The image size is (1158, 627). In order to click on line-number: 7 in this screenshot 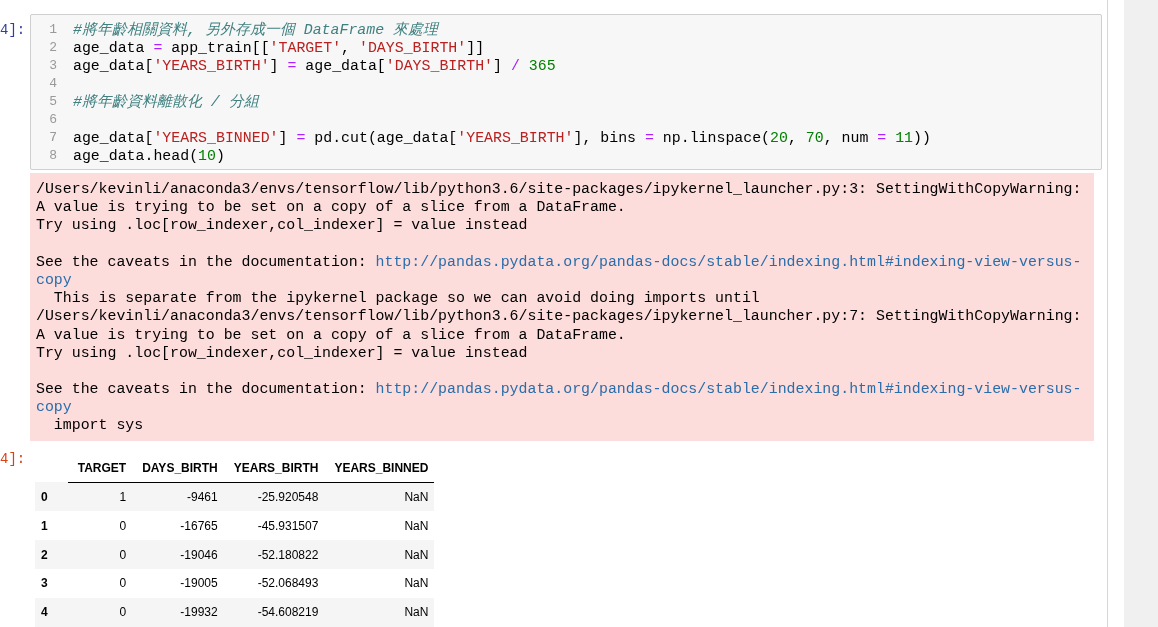, I will do `click(52, 138)`.